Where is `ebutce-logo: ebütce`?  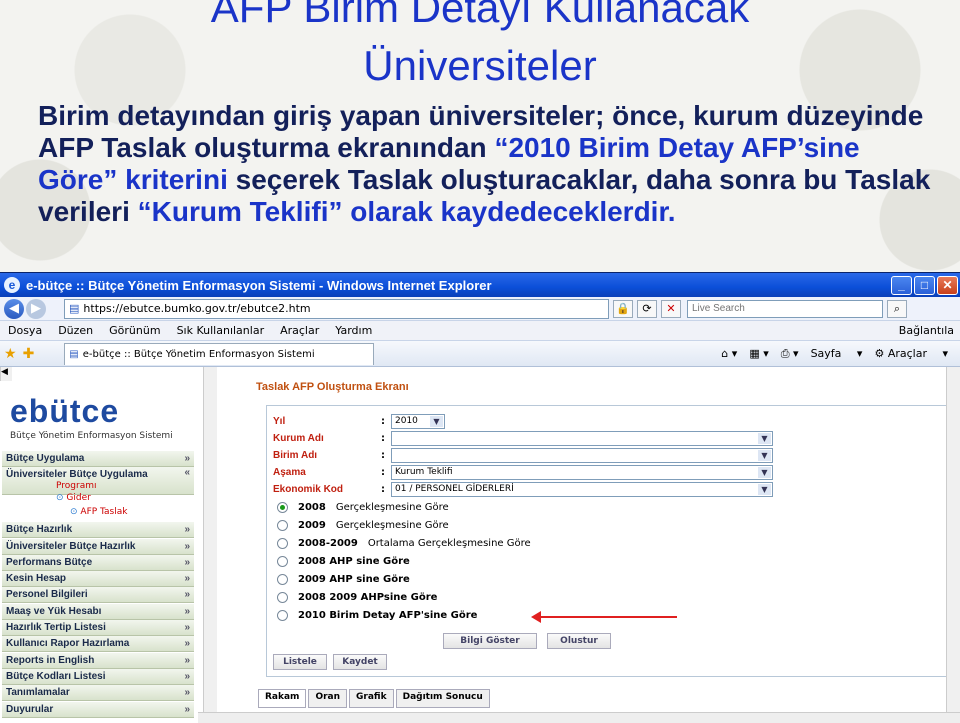
ebutce-logo: ebütce is located at coordinates (65, 411).